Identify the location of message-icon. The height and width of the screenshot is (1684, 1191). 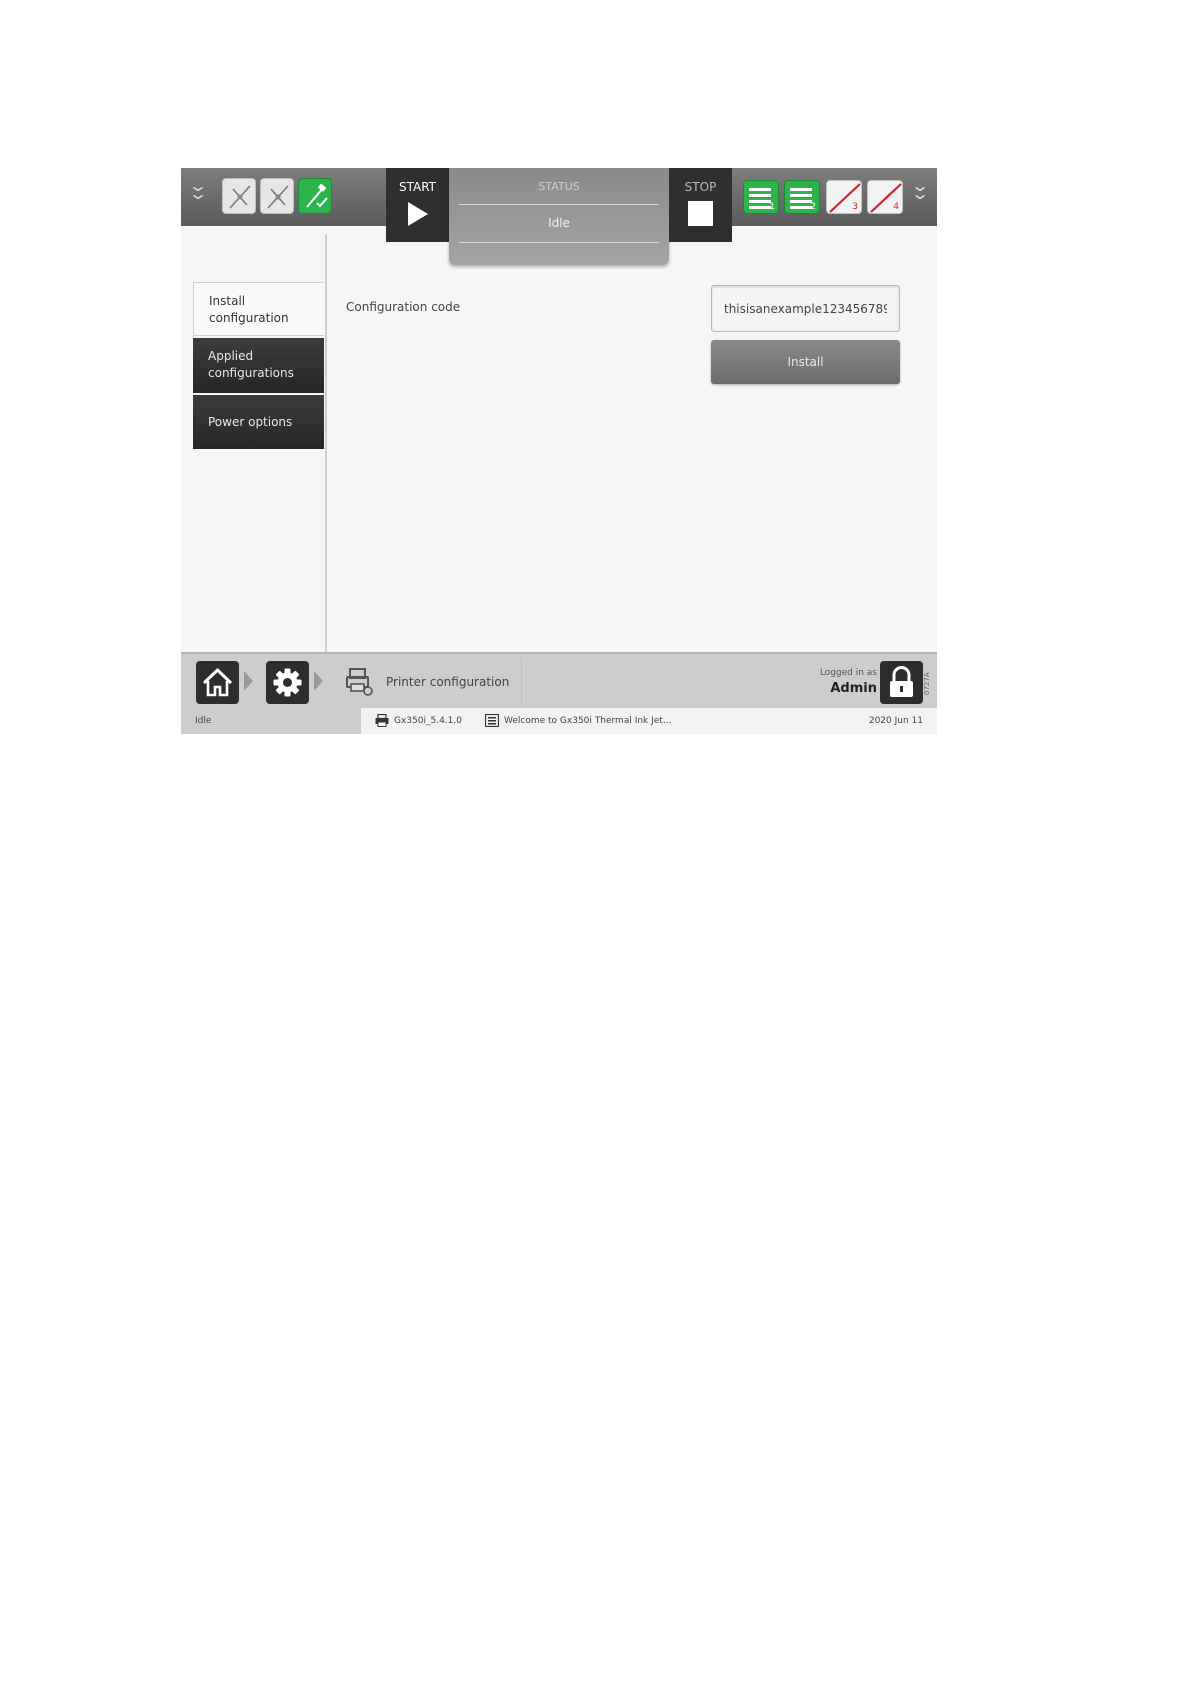
(492, 720).